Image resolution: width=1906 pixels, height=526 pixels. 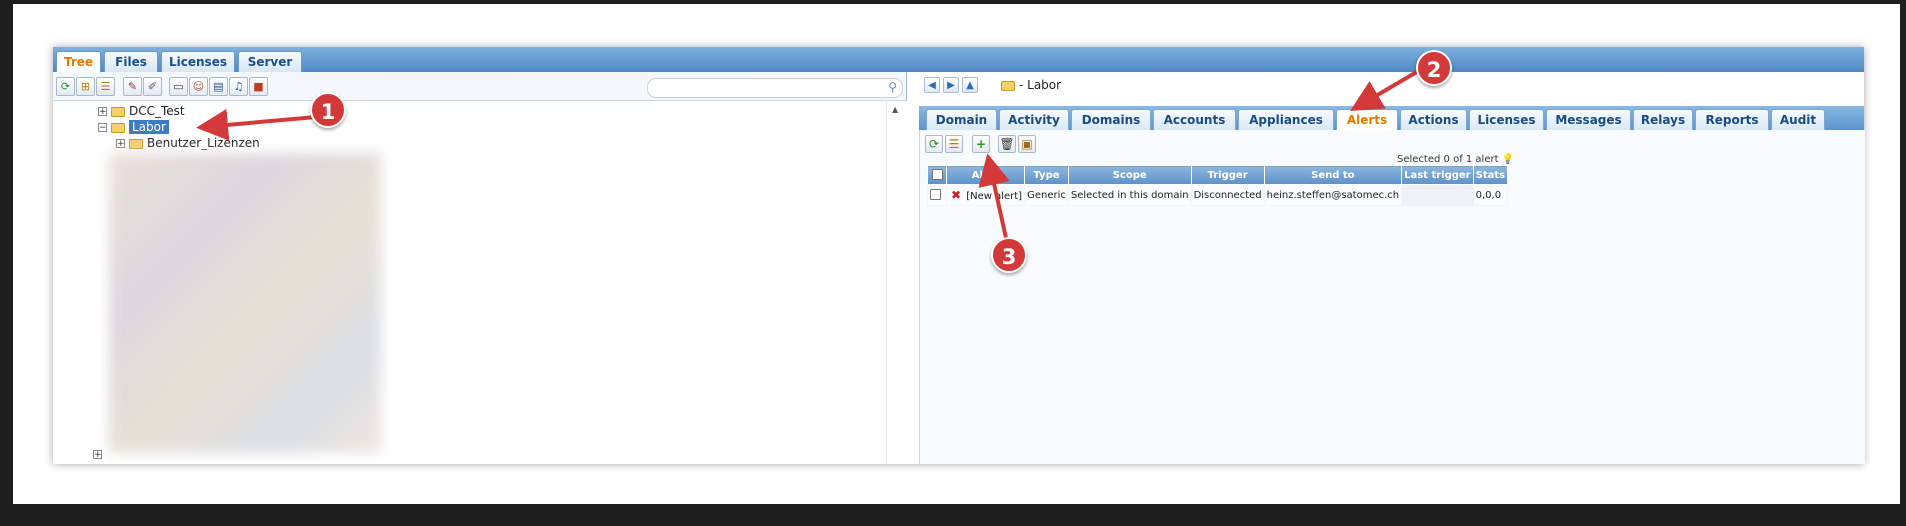 I want to click on annotation-badge-1: 1, so click(x=328, y=110).